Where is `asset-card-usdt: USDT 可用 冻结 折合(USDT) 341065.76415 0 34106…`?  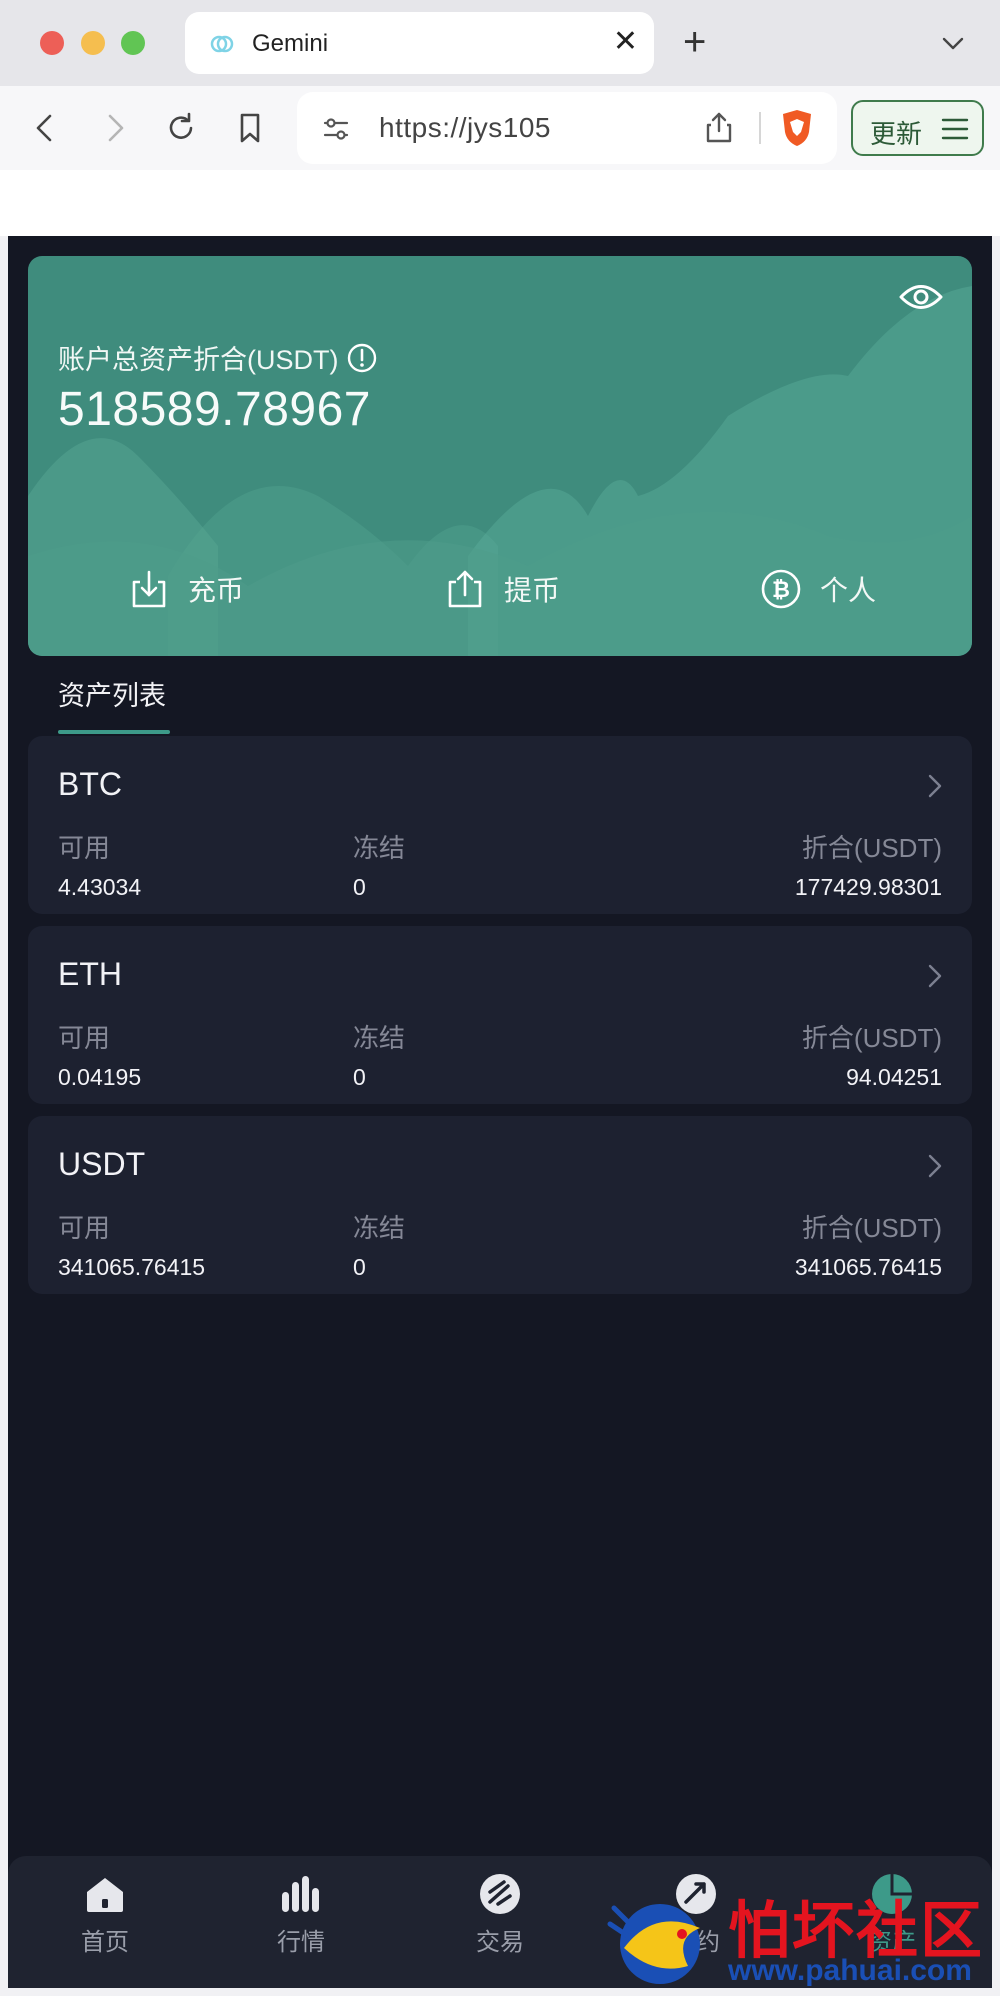 asset-card-usdt: USDT 可用 冻结 折合(USDT) 341065.76415 0 34106… is located at coordinates (500, 1205).